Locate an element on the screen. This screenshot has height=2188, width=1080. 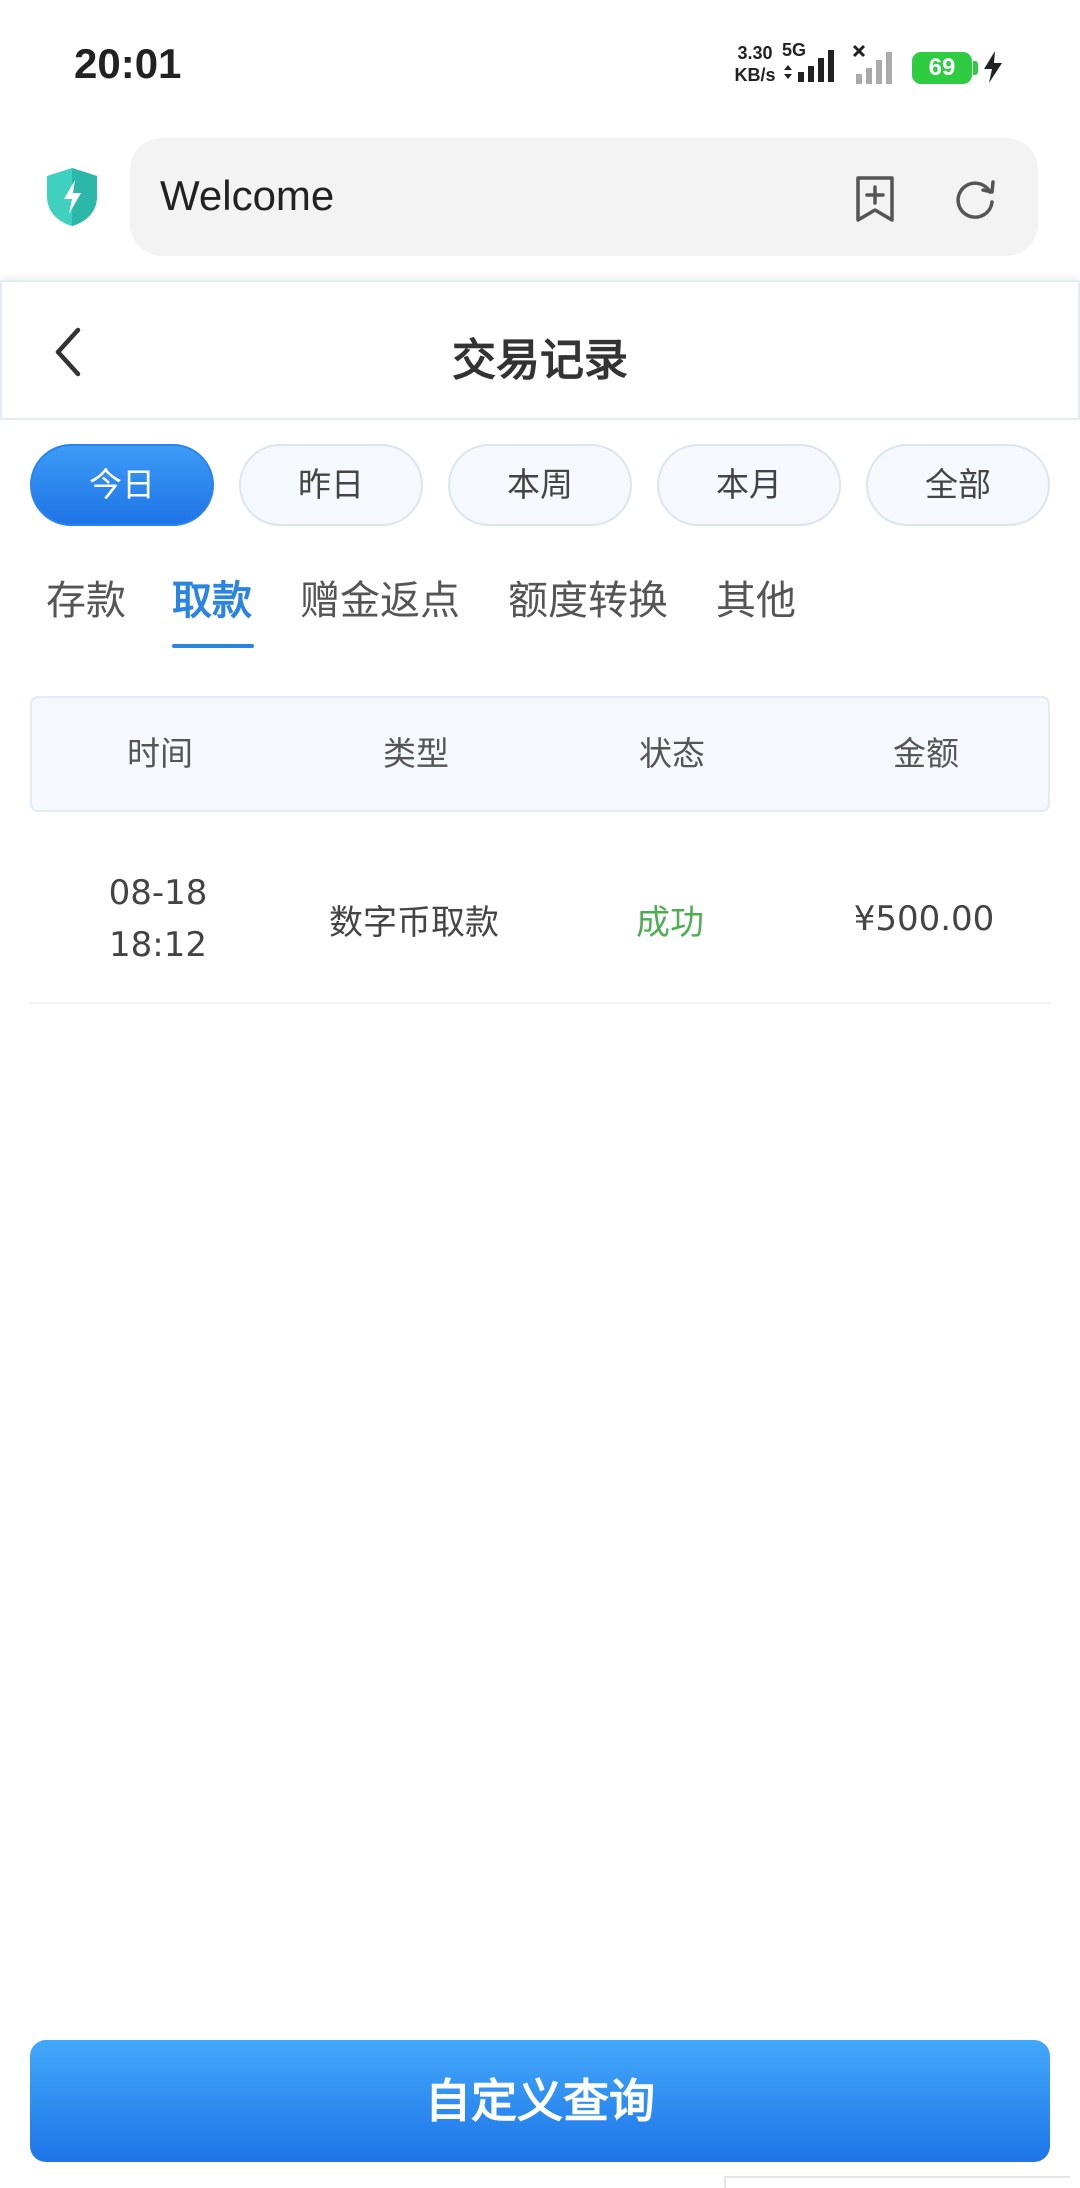
status-time: 20:01 is located at coordinates (128, 63).